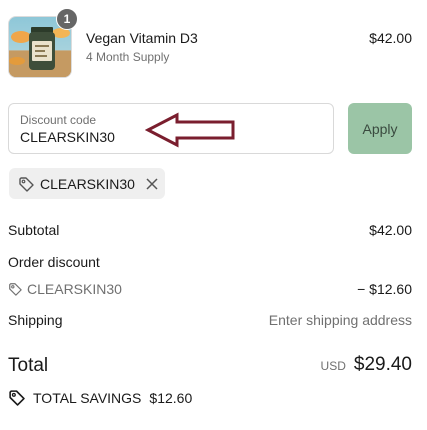 The width and height of the screenshot is (427, 430). I want to click on quantity-badge: 1, so click(67, 19).